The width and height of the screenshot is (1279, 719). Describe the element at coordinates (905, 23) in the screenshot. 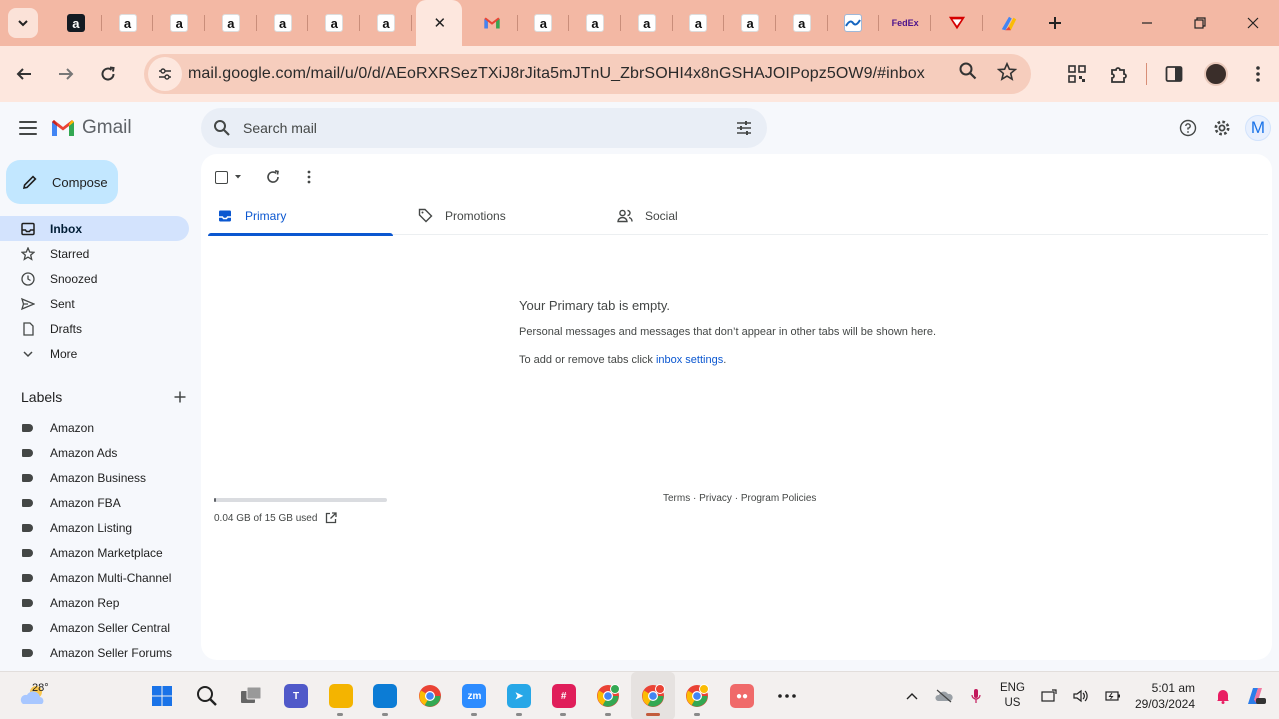

I see `browser-tab: FedEx` at that location.